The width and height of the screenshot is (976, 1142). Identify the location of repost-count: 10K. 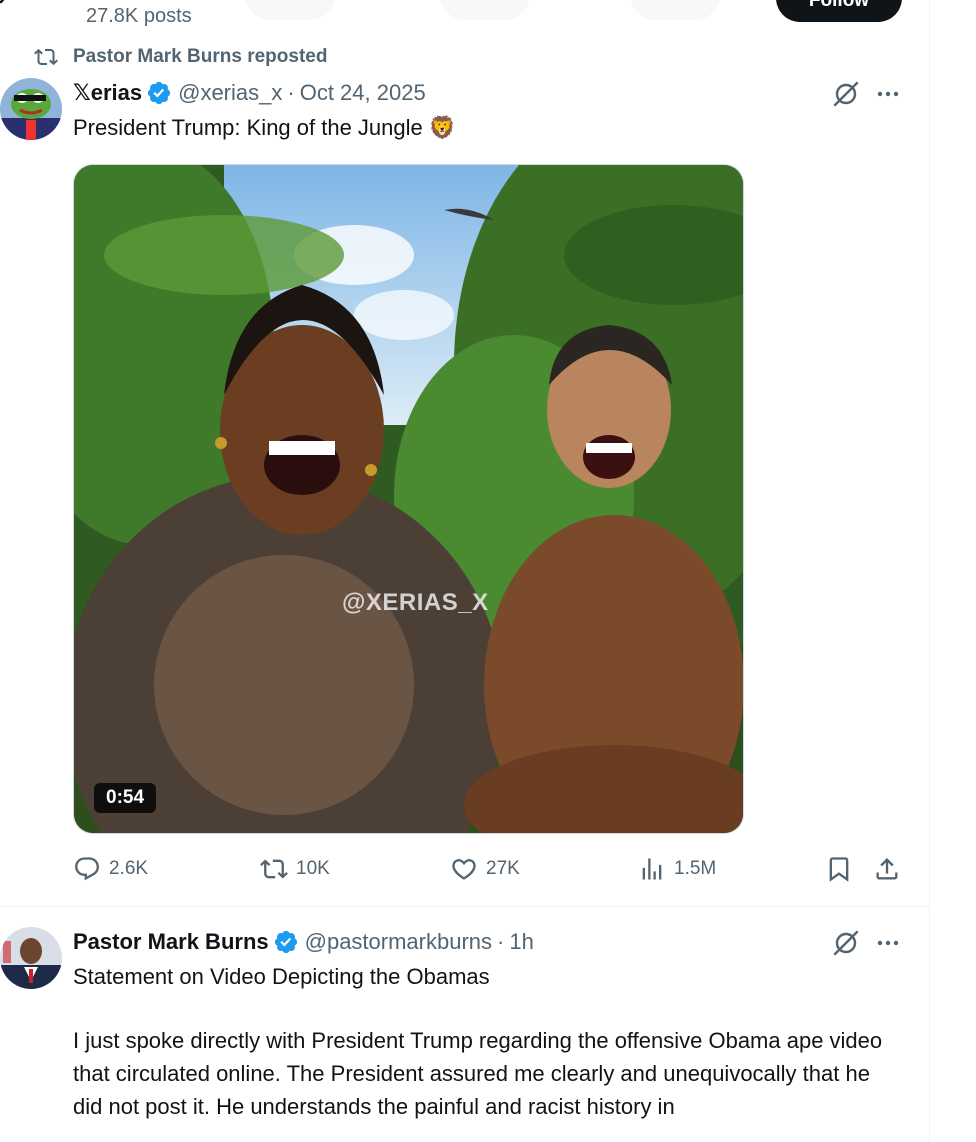
(313, 868).